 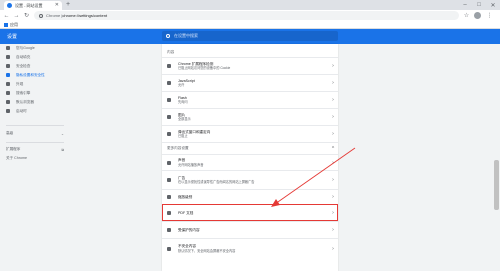 What do you see at coordinates (496, 185) in the screenshot?
I see `scrollbar-thumb` at bounding box center [496, 185].